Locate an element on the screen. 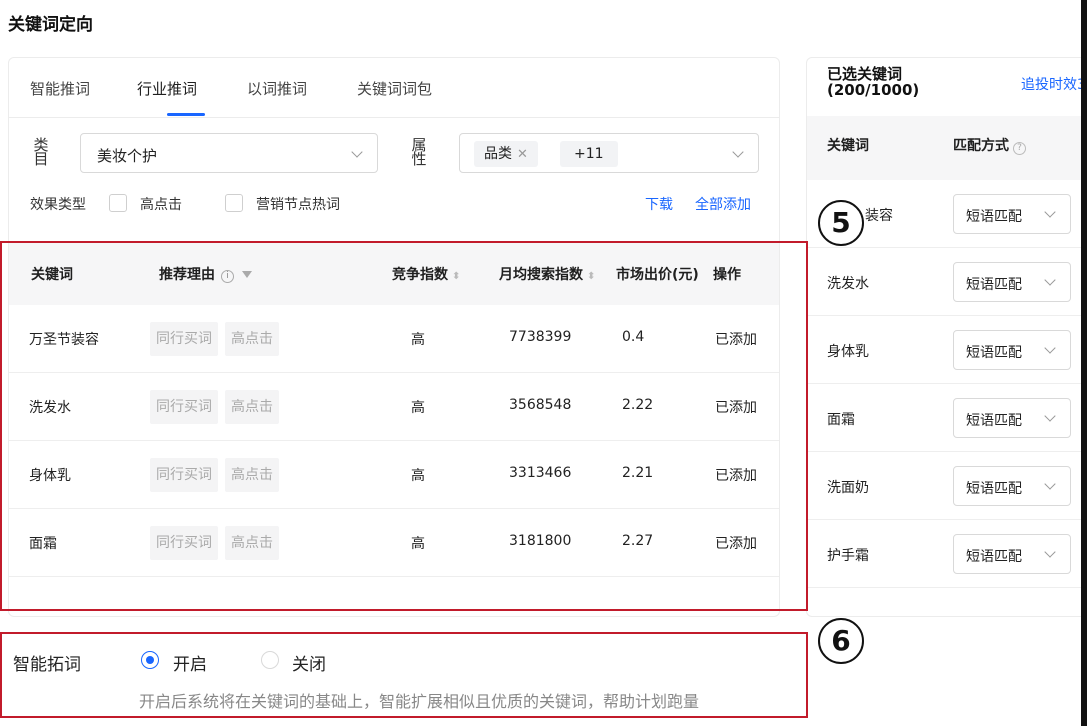 This screenshot has height=726, width=1087. selected-row: 身体乳 短语匹配 is located at coordinates (947, 350).